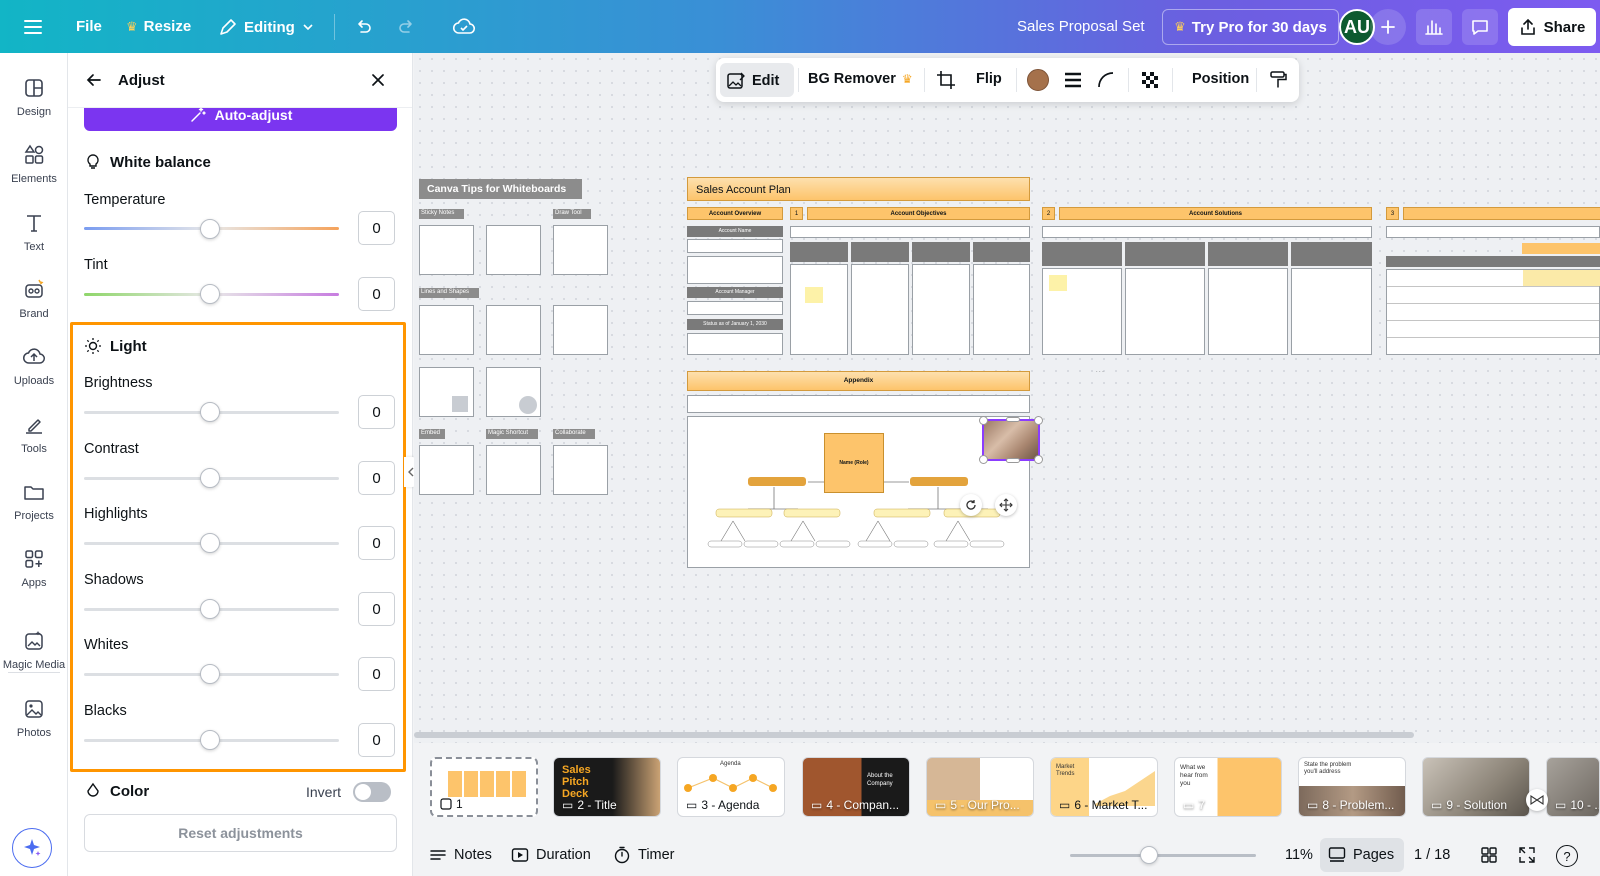 The height and width of the screenshot is (876, 1600). What do you see at coordinates (210, 294) in the screenshot?
I see `tint-slider-thumb` at bounding box center [210, 294].